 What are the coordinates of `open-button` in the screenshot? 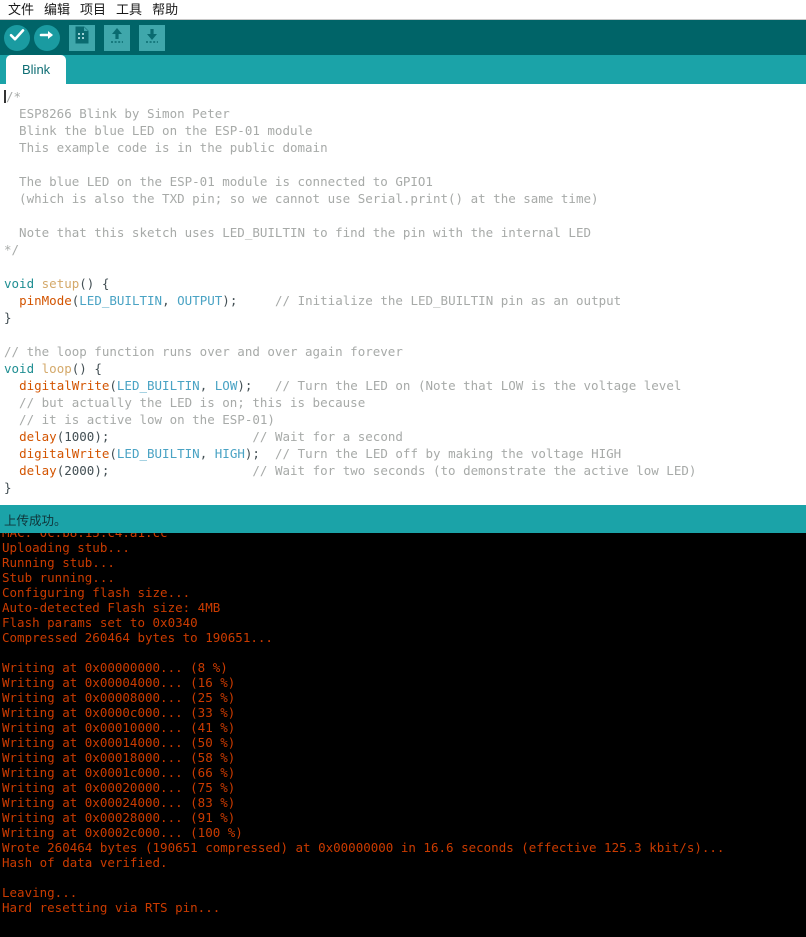 It's located at (117, 37).